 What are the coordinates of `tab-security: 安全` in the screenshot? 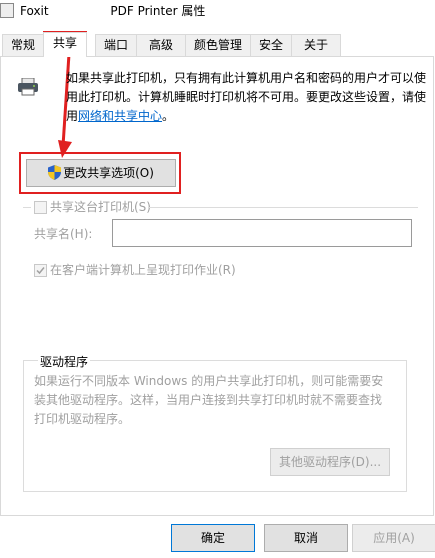 It's located at (271, 45).